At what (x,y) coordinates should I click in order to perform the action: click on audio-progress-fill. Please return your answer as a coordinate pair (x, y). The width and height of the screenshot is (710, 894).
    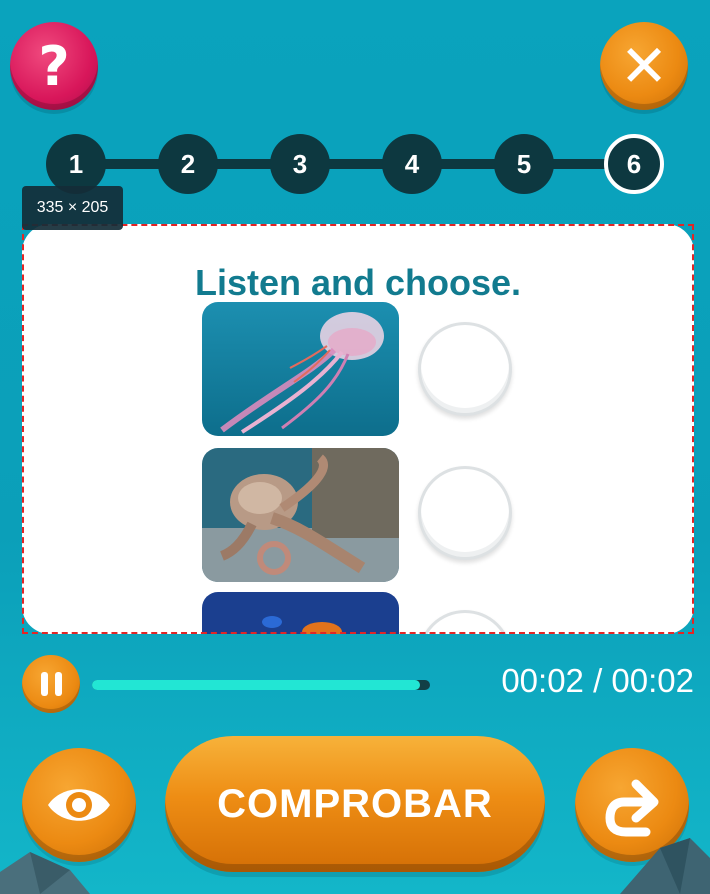
    Looking at the image, I should click on (256, 685).